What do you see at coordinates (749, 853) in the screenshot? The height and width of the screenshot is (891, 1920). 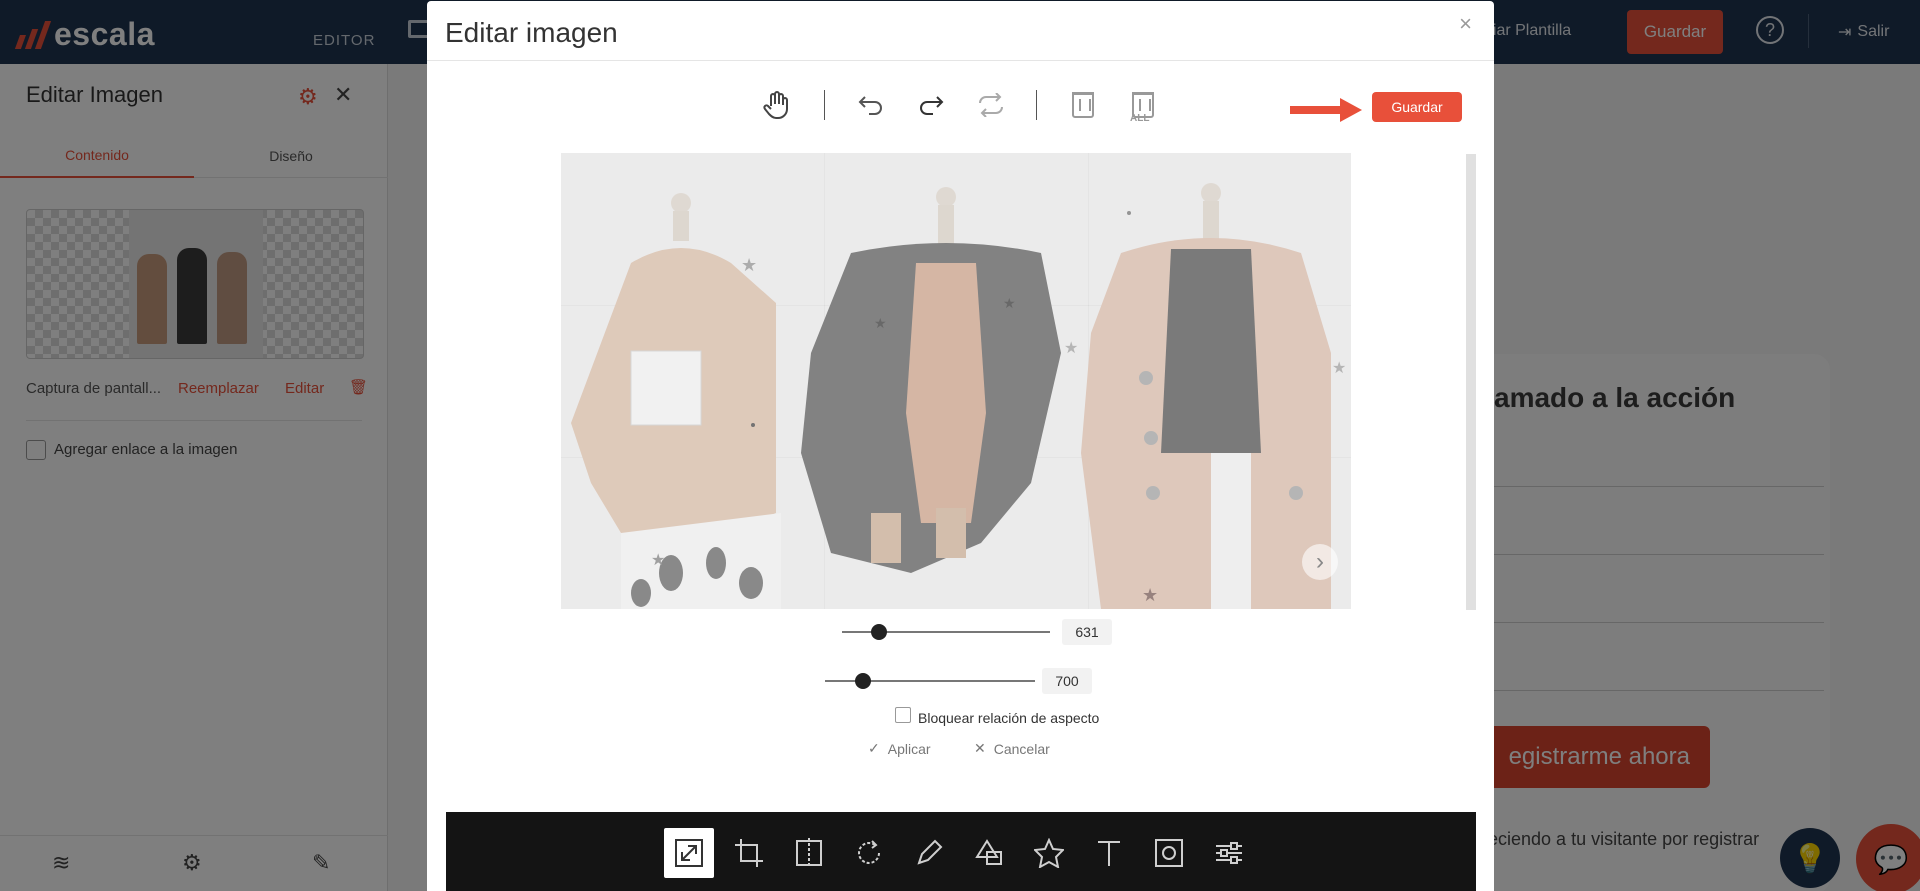 I see `crop-icon` at bounding box center [749, 853].